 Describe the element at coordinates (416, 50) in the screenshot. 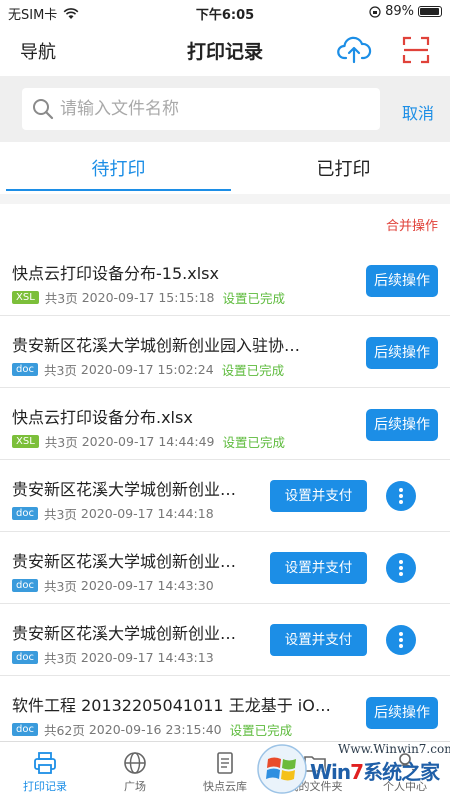

I see `scan-icon` at that location.